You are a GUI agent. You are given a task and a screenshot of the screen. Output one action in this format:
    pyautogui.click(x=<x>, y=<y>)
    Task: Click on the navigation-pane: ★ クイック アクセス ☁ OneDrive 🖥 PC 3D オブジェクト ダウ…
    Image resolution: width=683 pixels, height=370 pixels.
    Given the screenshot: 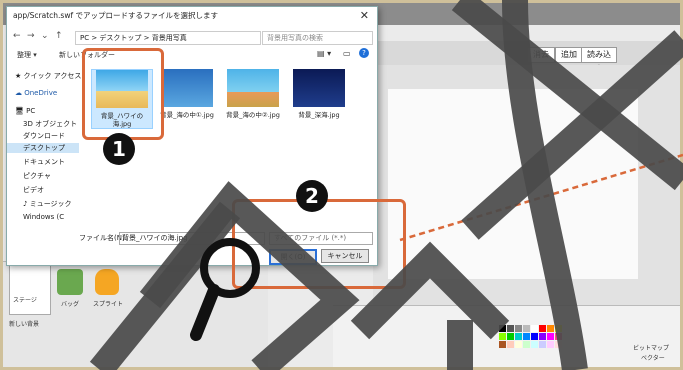 What is the action you would take?
    pyautogui.click(x=44, y=147)
    